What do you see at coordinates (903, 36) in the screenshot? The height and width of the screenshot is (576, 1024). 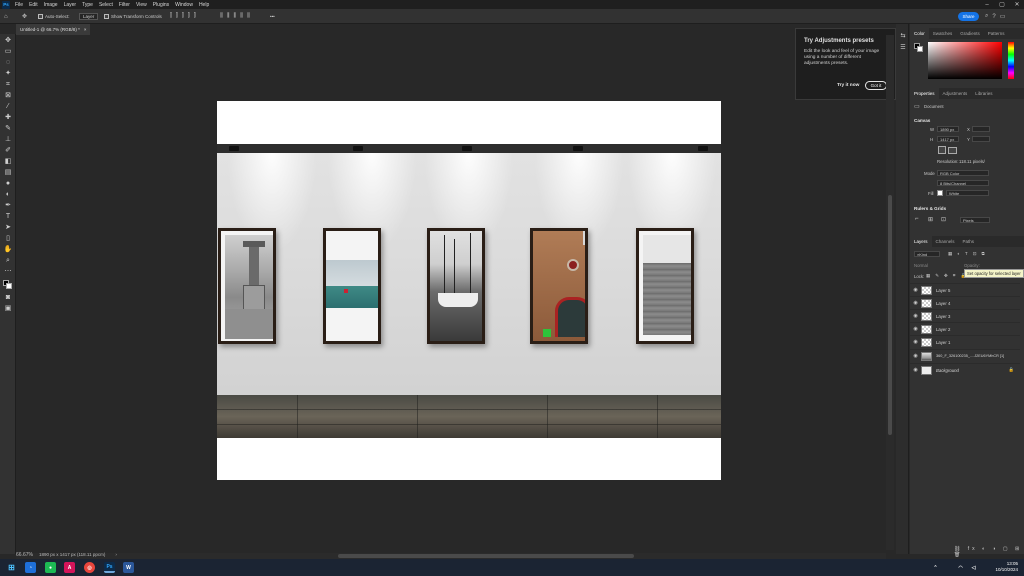 I see `history-panel-icon: ⇆` at bounding box center [903, 36].